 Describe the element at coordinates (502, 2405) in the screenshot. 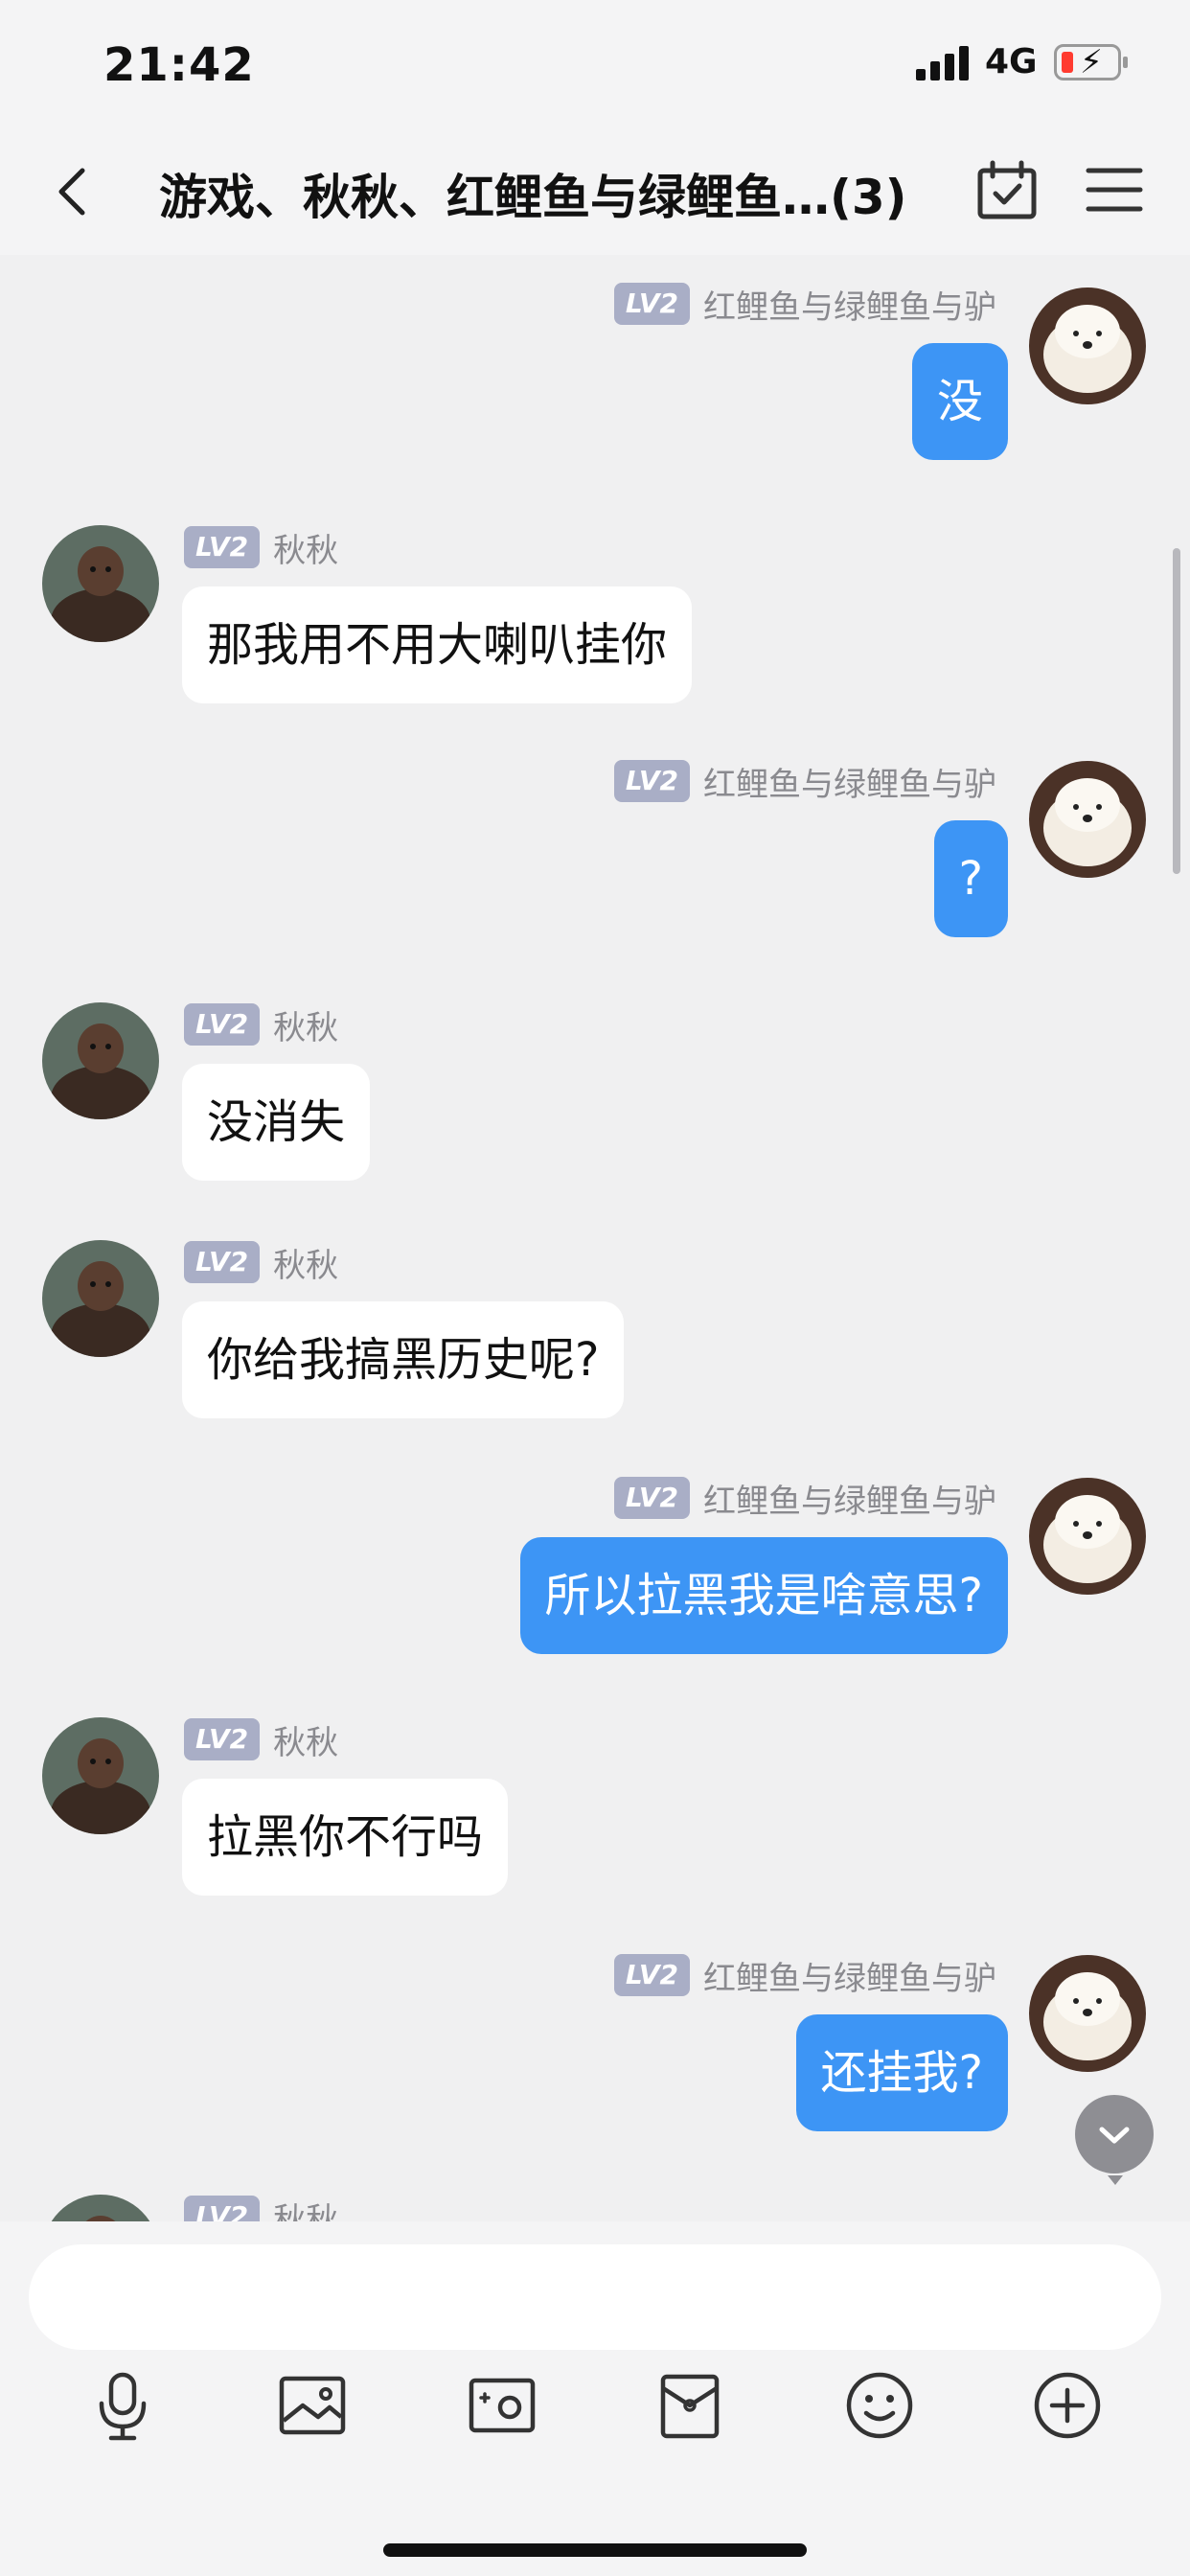

I see `camera-icon` at that location.